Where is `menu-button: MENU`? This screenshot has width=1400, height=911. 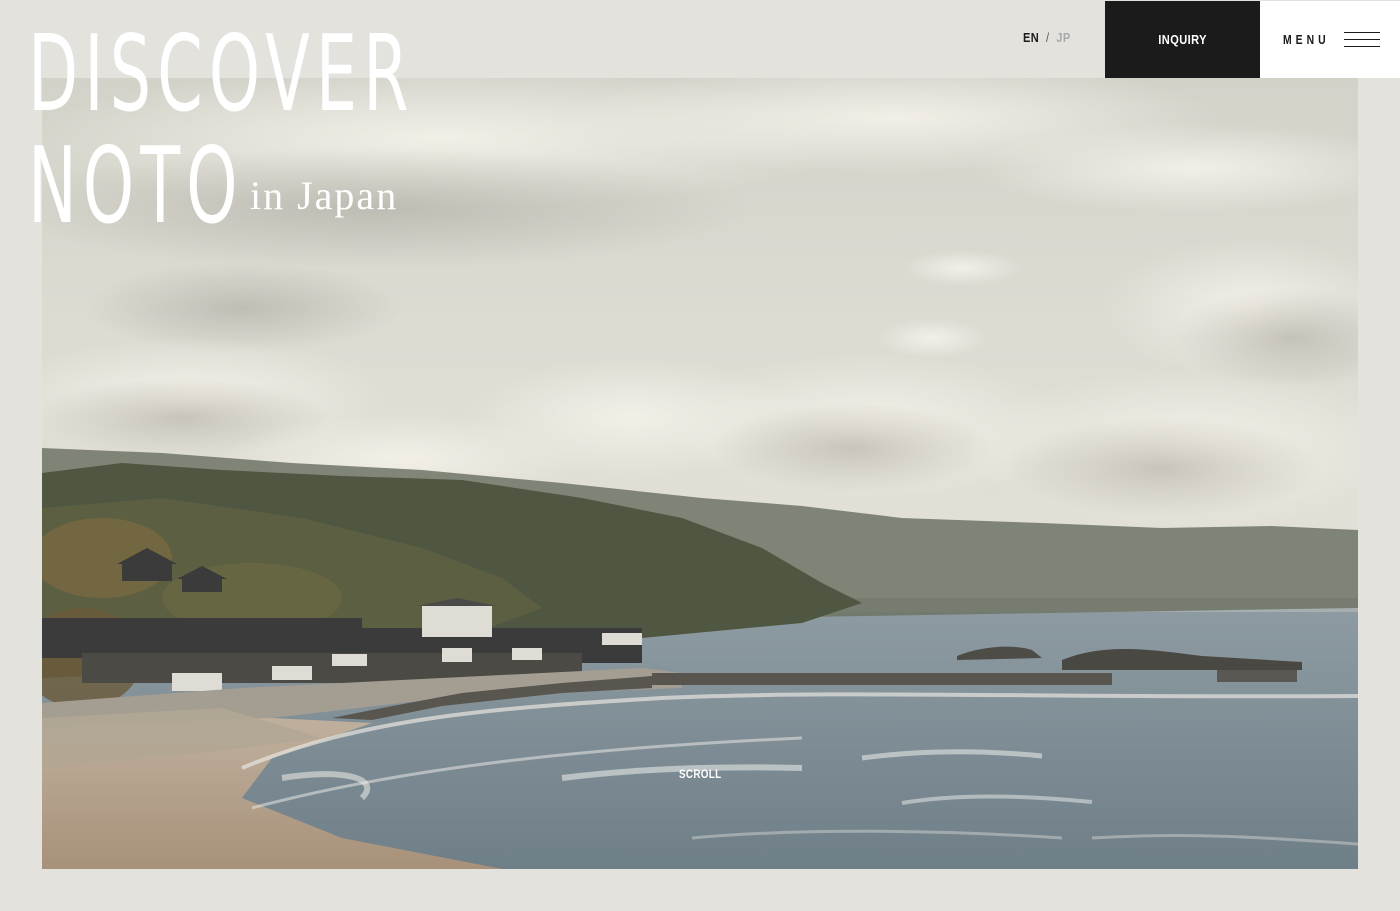 menu-button: MENU is located at coordinates (1330, 39).